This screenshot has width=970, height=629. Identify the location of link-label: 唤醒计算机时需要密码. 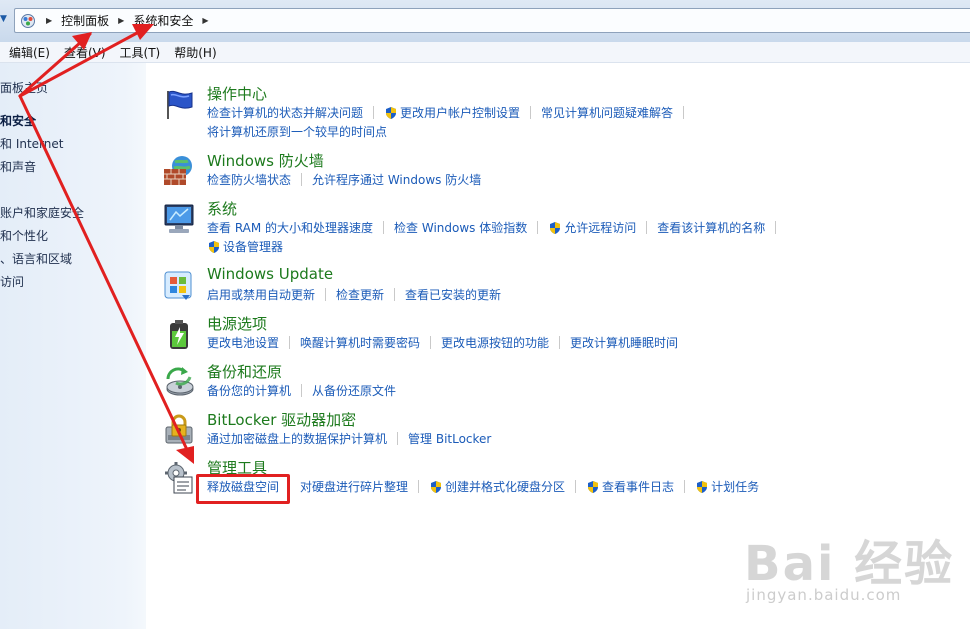
(360, 343).